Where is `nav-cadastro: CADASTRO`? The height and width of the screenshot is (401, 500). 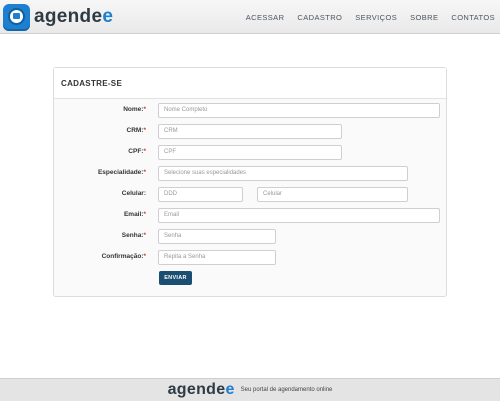
nav-cadastro: CADASTRO is located at coordinates (319, 17).